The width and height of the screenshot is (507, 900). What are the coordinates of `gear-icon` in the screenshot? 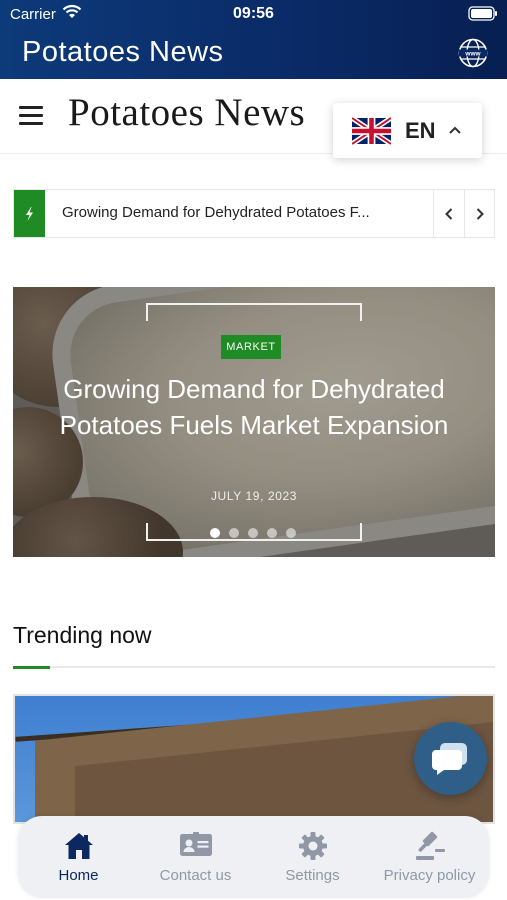 It's located at (312, 847).